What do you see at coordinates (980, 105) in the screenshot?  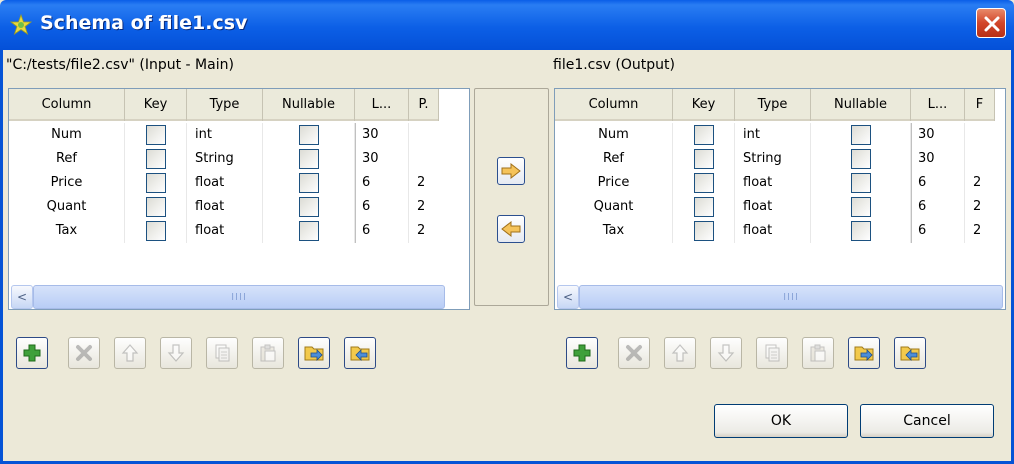 I see `column-header-precision: F` at bounding box center [980, 105].